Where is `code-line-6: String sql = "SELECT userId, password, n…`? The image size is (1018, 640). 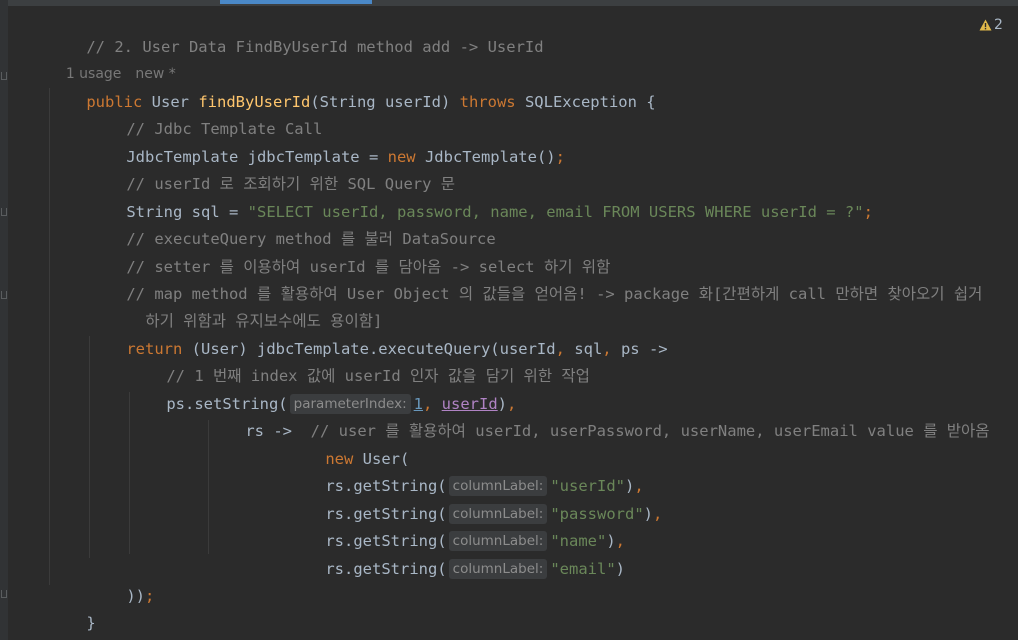
code-line-6: String sql = "SELECT userId, password, n… is located at coordinates (481, 196).